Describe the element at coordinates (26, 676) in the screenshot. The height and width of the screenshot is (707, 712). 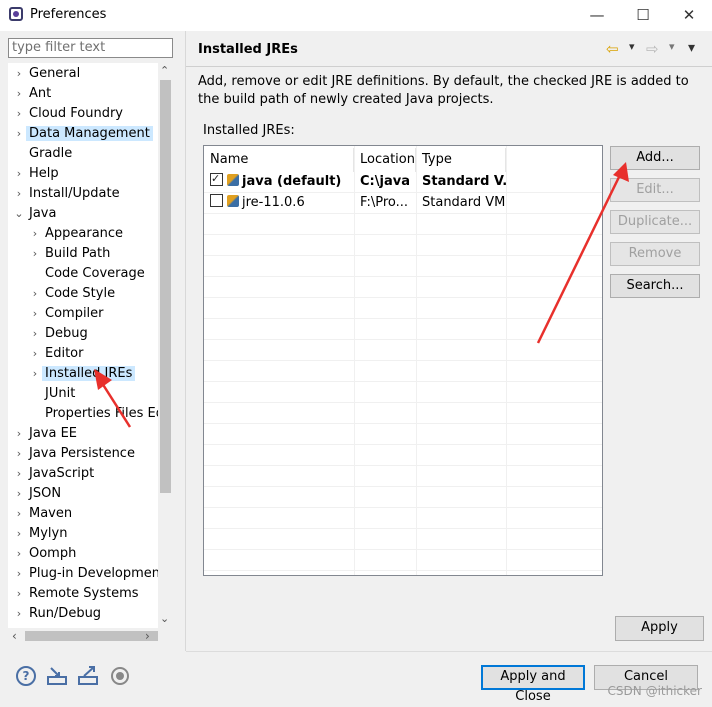
I see `help-icon: ?` at that location.